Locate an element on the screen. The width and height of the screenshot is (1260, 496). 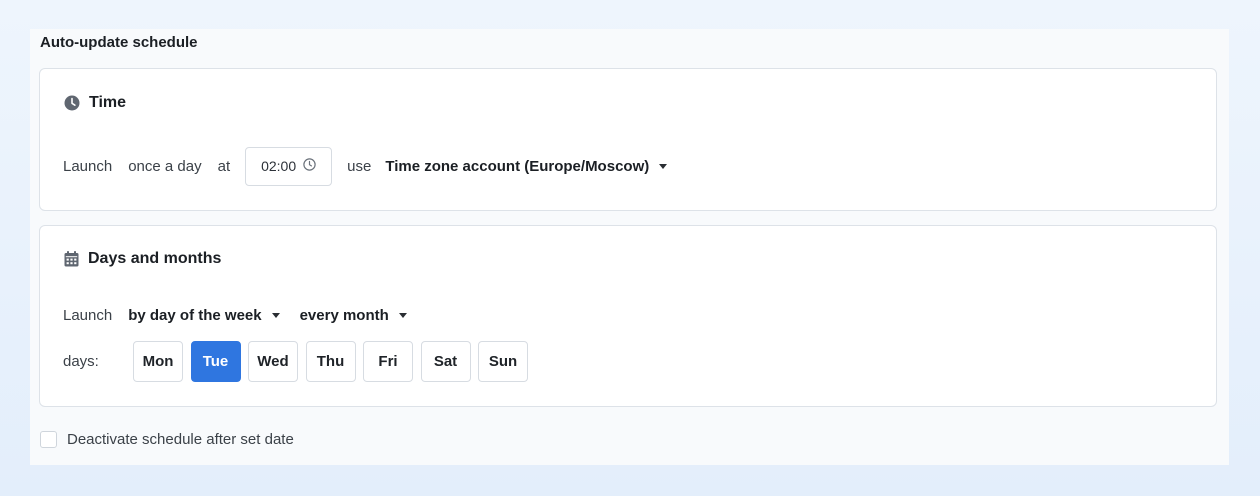
days-card-header: Days and months is located at coordinates (142, 259).